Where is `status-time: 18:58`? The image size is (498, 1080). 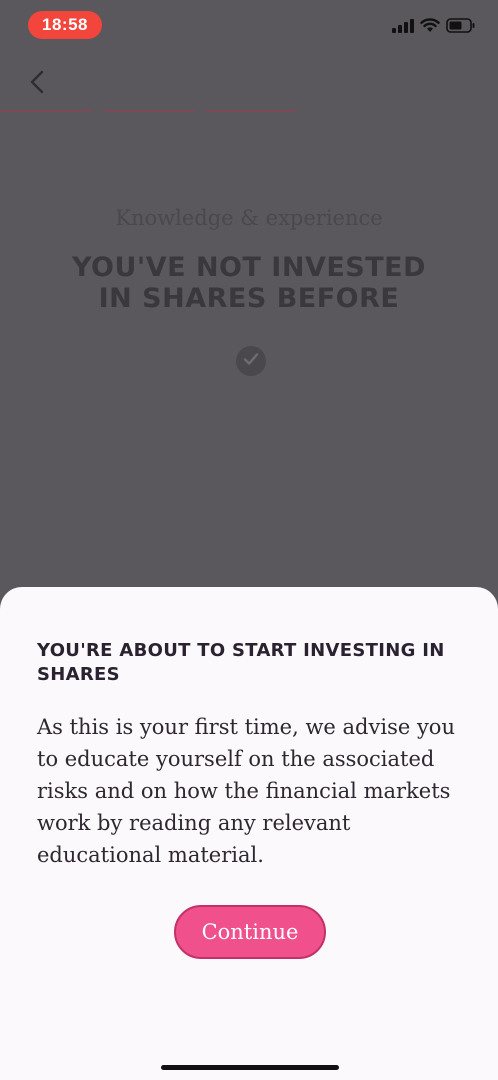 status-time: 18:58 is located at coordinates (65, 25).